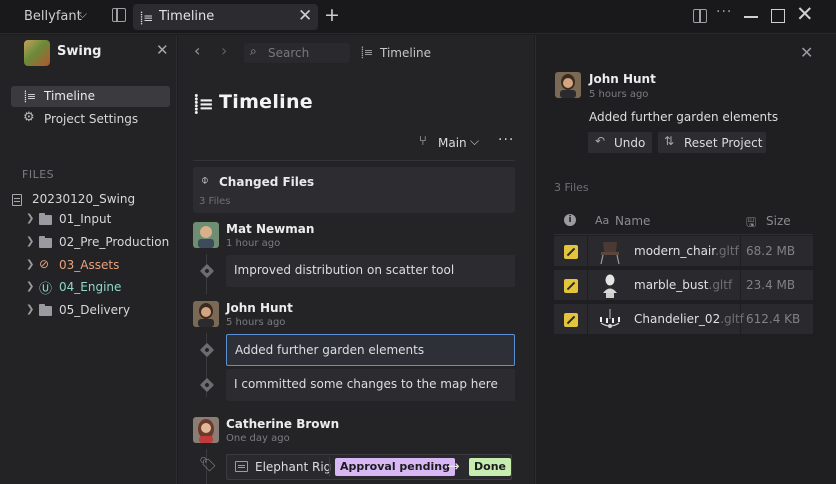 Image resolution: width=836 pixels, height=484 pixels. I want to click on changed-files-count: 3 Files, so click(215, 201).